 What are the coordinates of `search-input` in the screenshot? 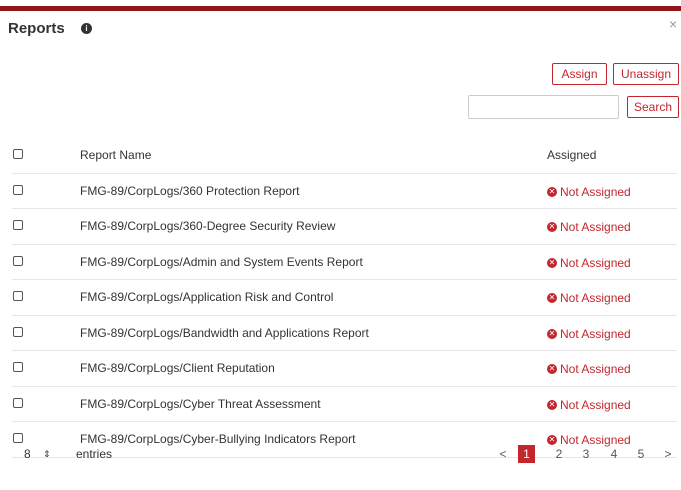 It's located at (543, 107).